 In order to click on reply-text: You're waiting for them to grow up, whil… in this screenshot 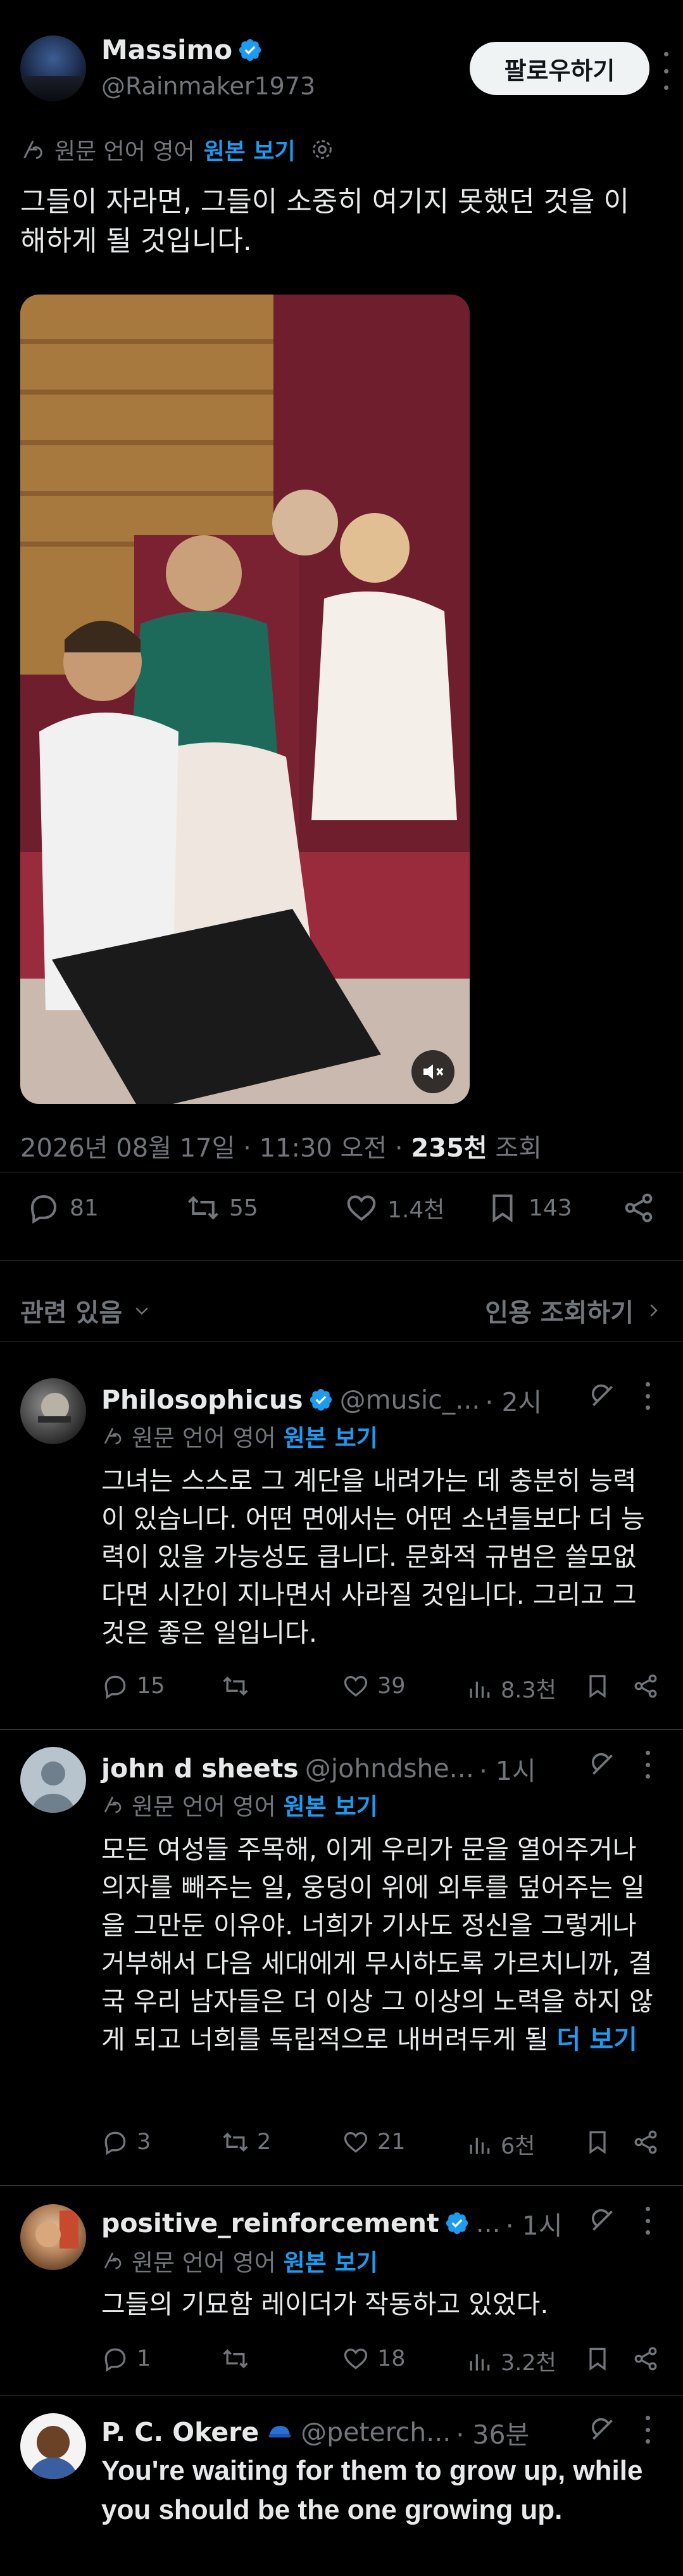, I will do `click(372, 2490)`.